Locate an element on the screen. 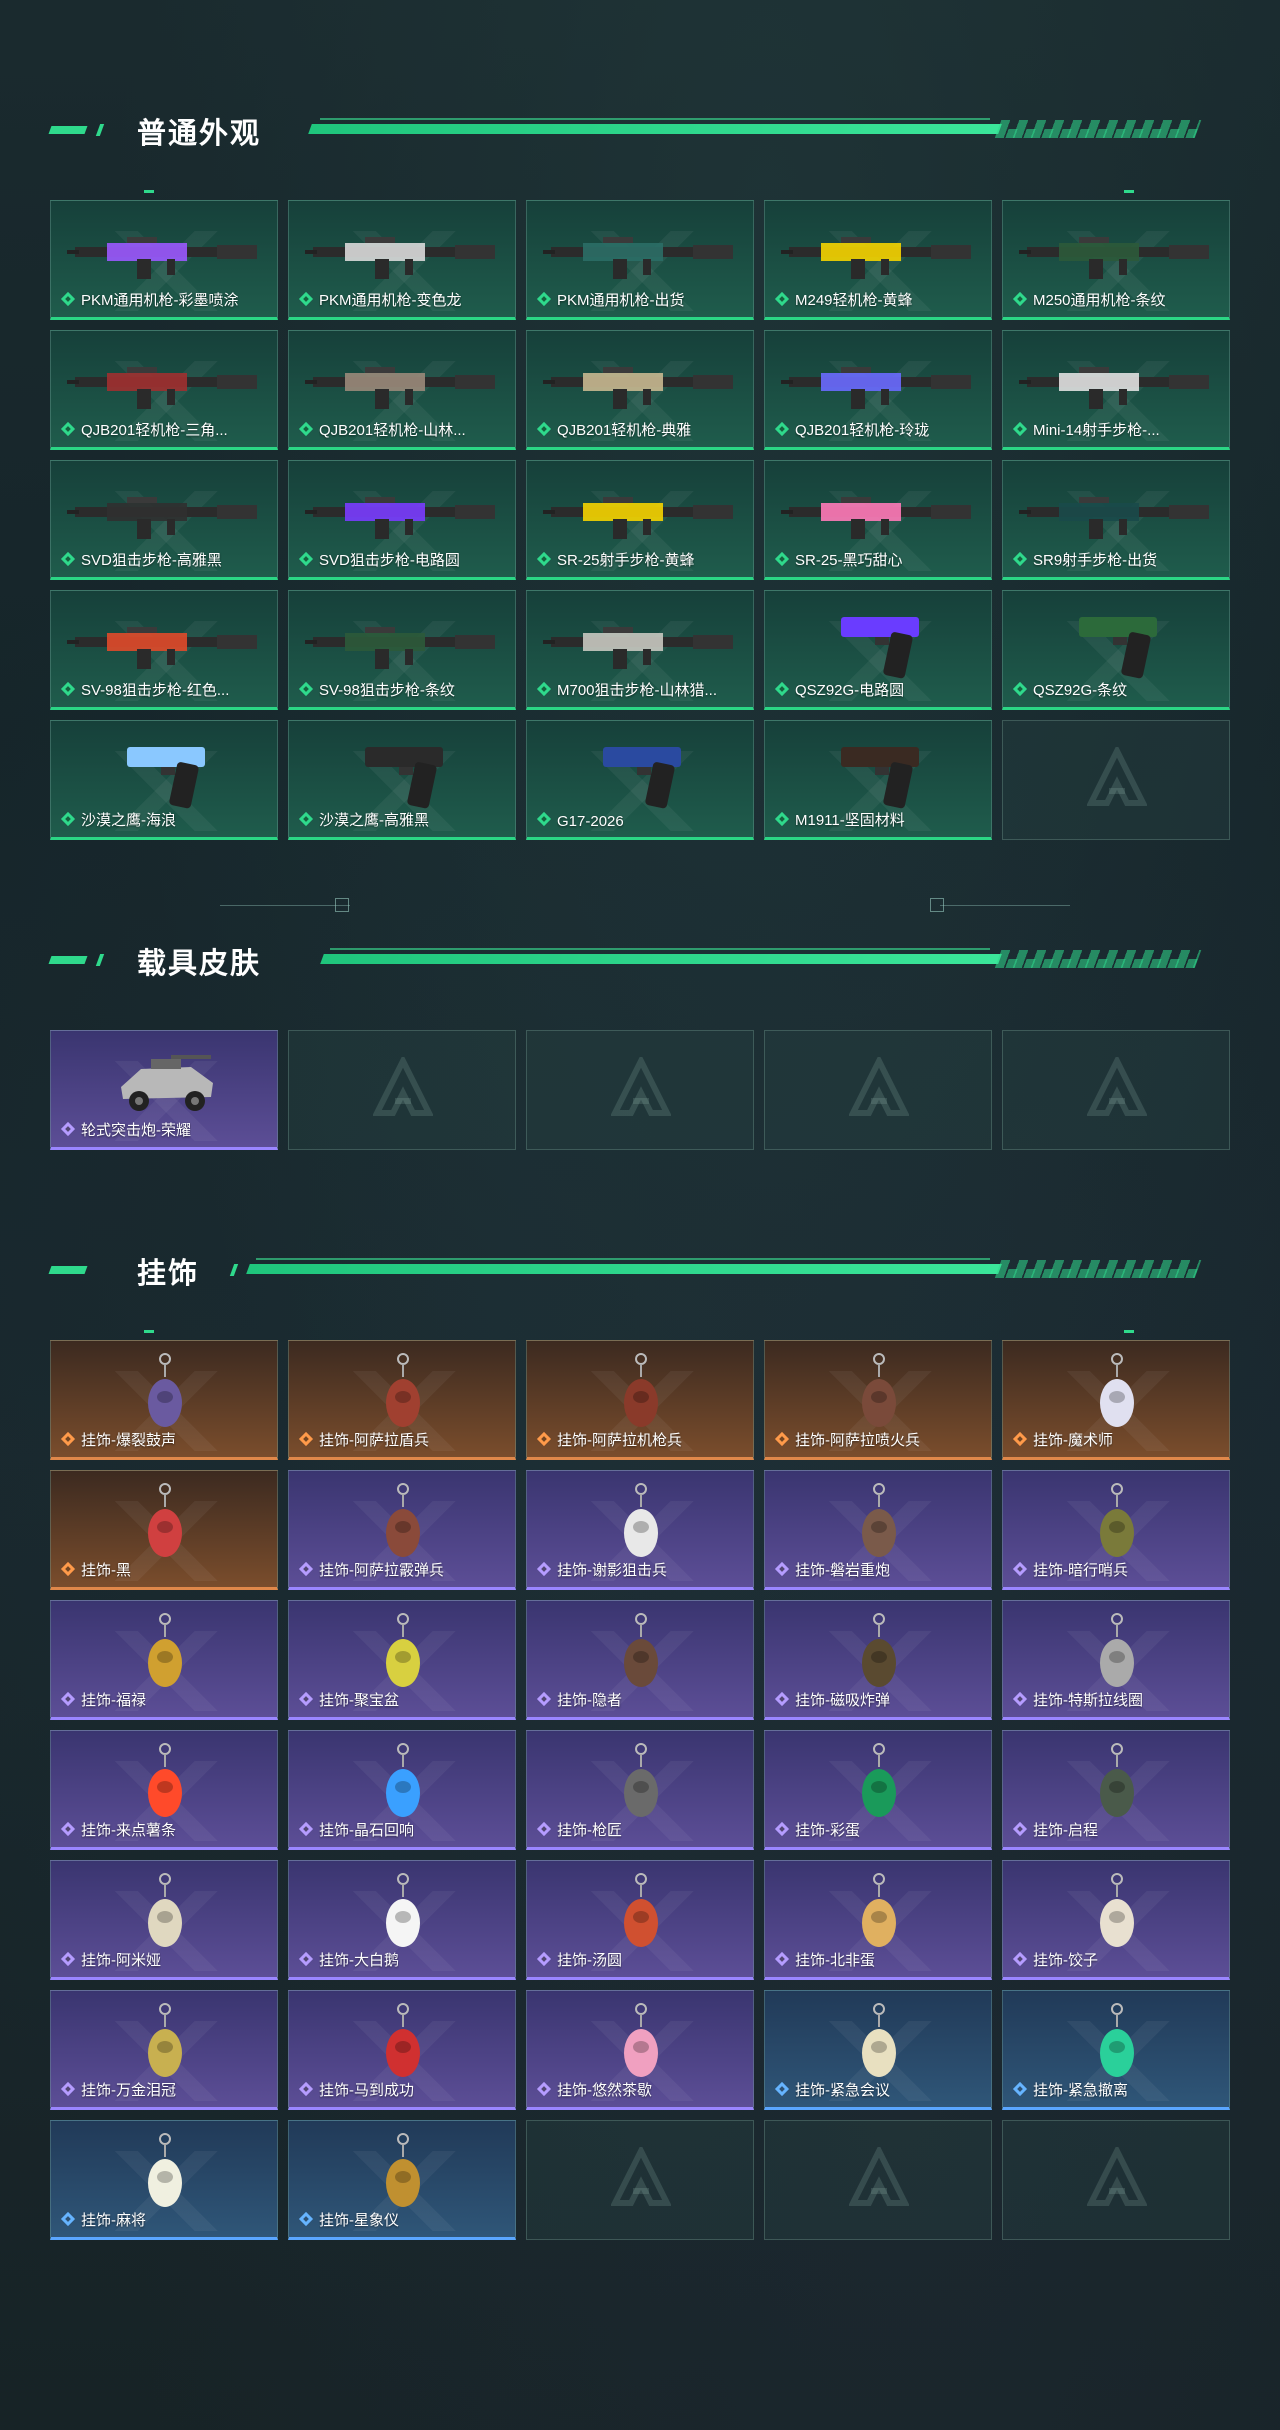  item-card: 挂饰-阿萨拉盾兵 is located at coordinates (402, 1400).